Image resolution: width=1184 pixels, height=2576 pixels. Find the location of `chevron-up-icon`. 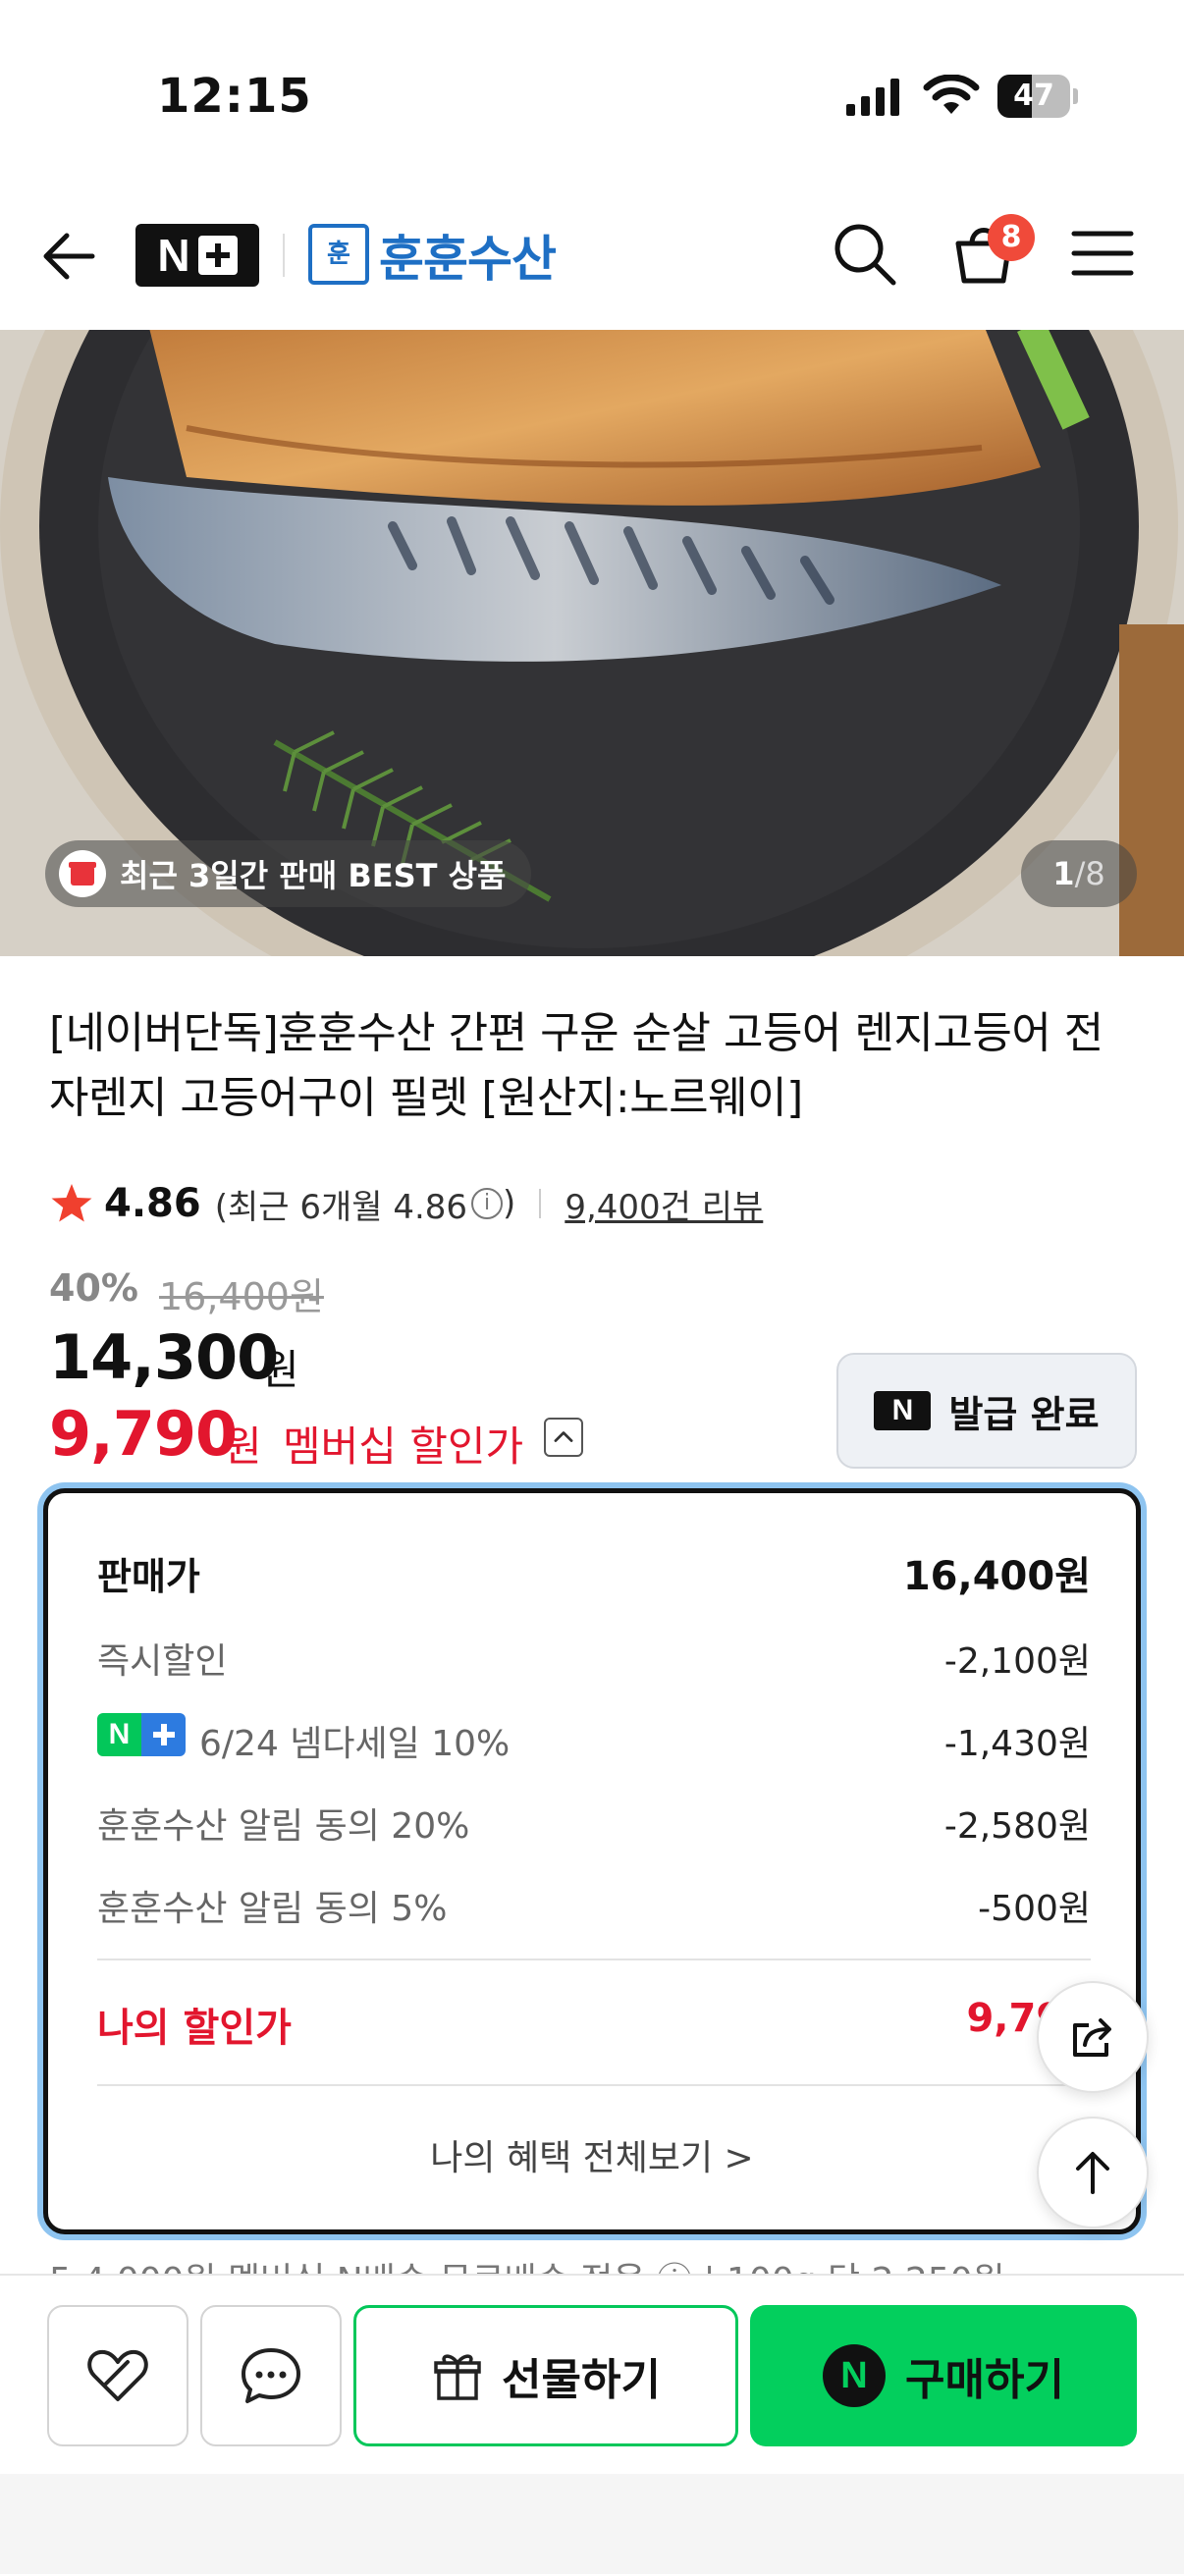

chevron-up-icon is located at coordinates (564, 1437).